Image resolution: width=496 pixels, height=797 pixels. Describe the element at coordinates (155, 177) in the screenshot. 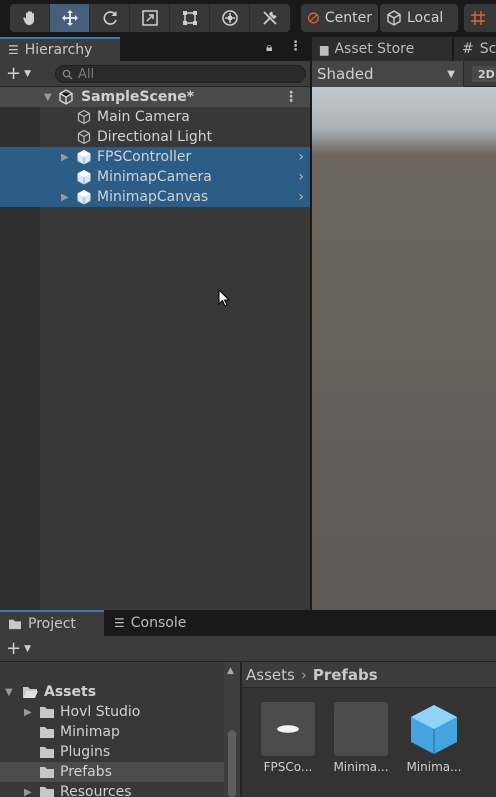

I see `hierarchy-item: MinimapCamera ›` at that location.